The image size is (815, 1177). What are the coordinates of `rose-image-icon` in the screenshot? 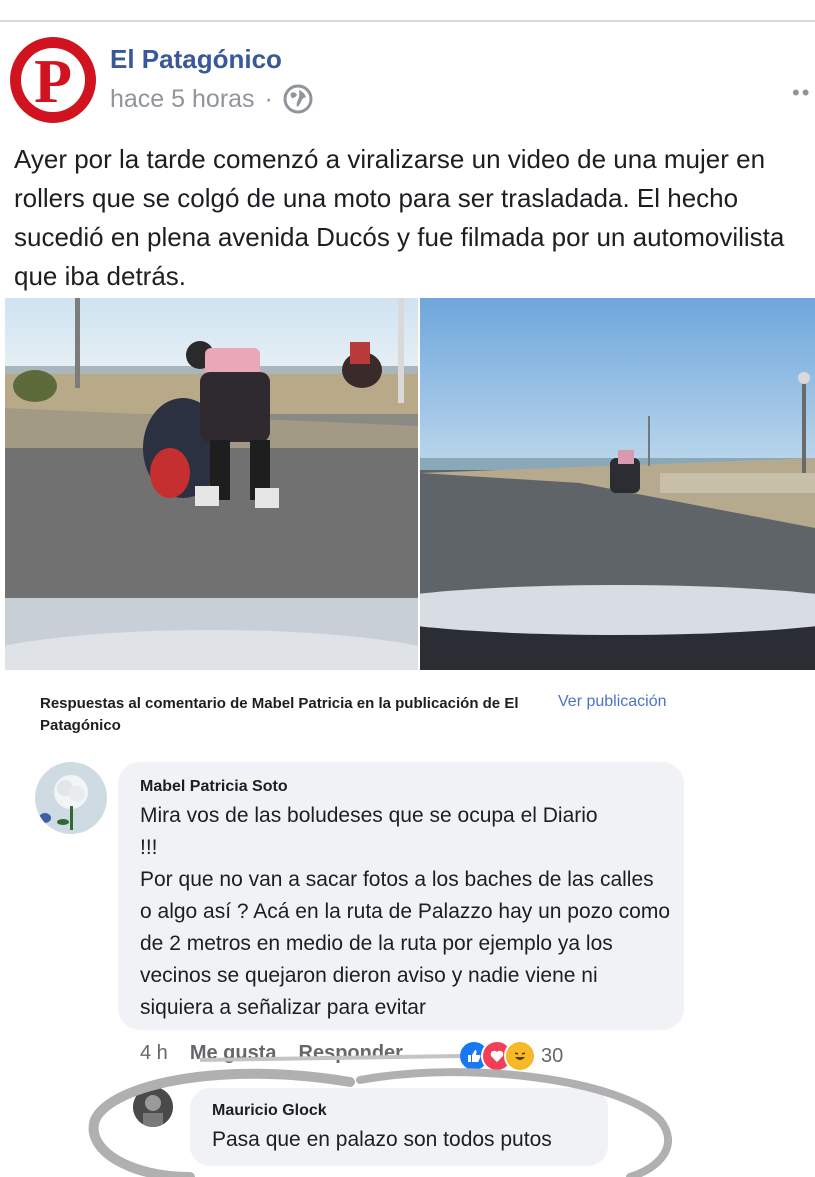 It's located at (71, 798).